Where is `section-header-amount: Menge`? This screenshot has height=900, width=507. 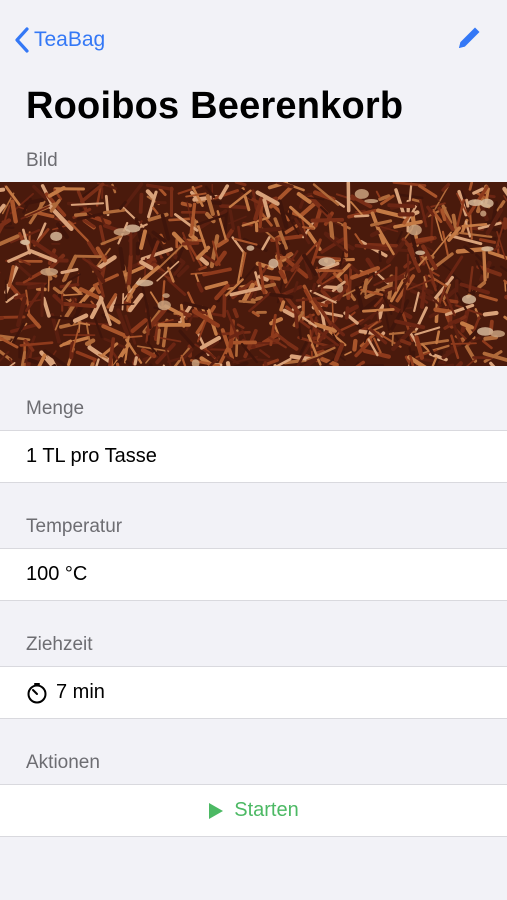
section-header-amount: Menge is located at coordinates (55, 408).